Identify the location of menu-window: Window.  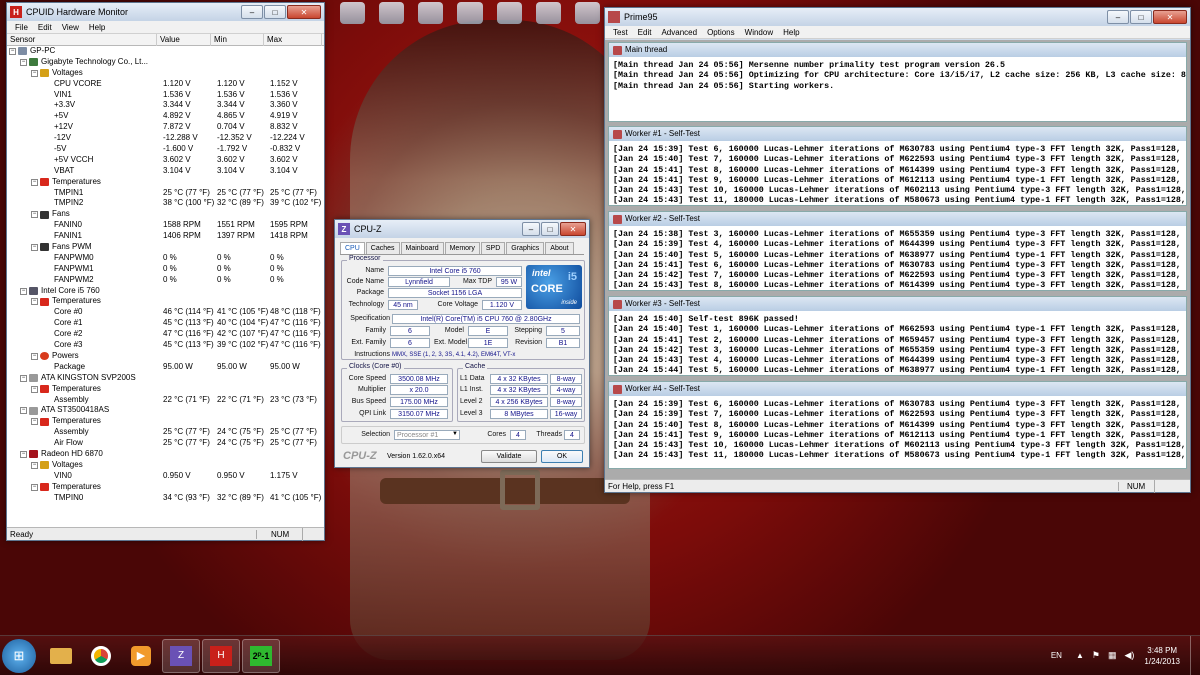
(759, 32).